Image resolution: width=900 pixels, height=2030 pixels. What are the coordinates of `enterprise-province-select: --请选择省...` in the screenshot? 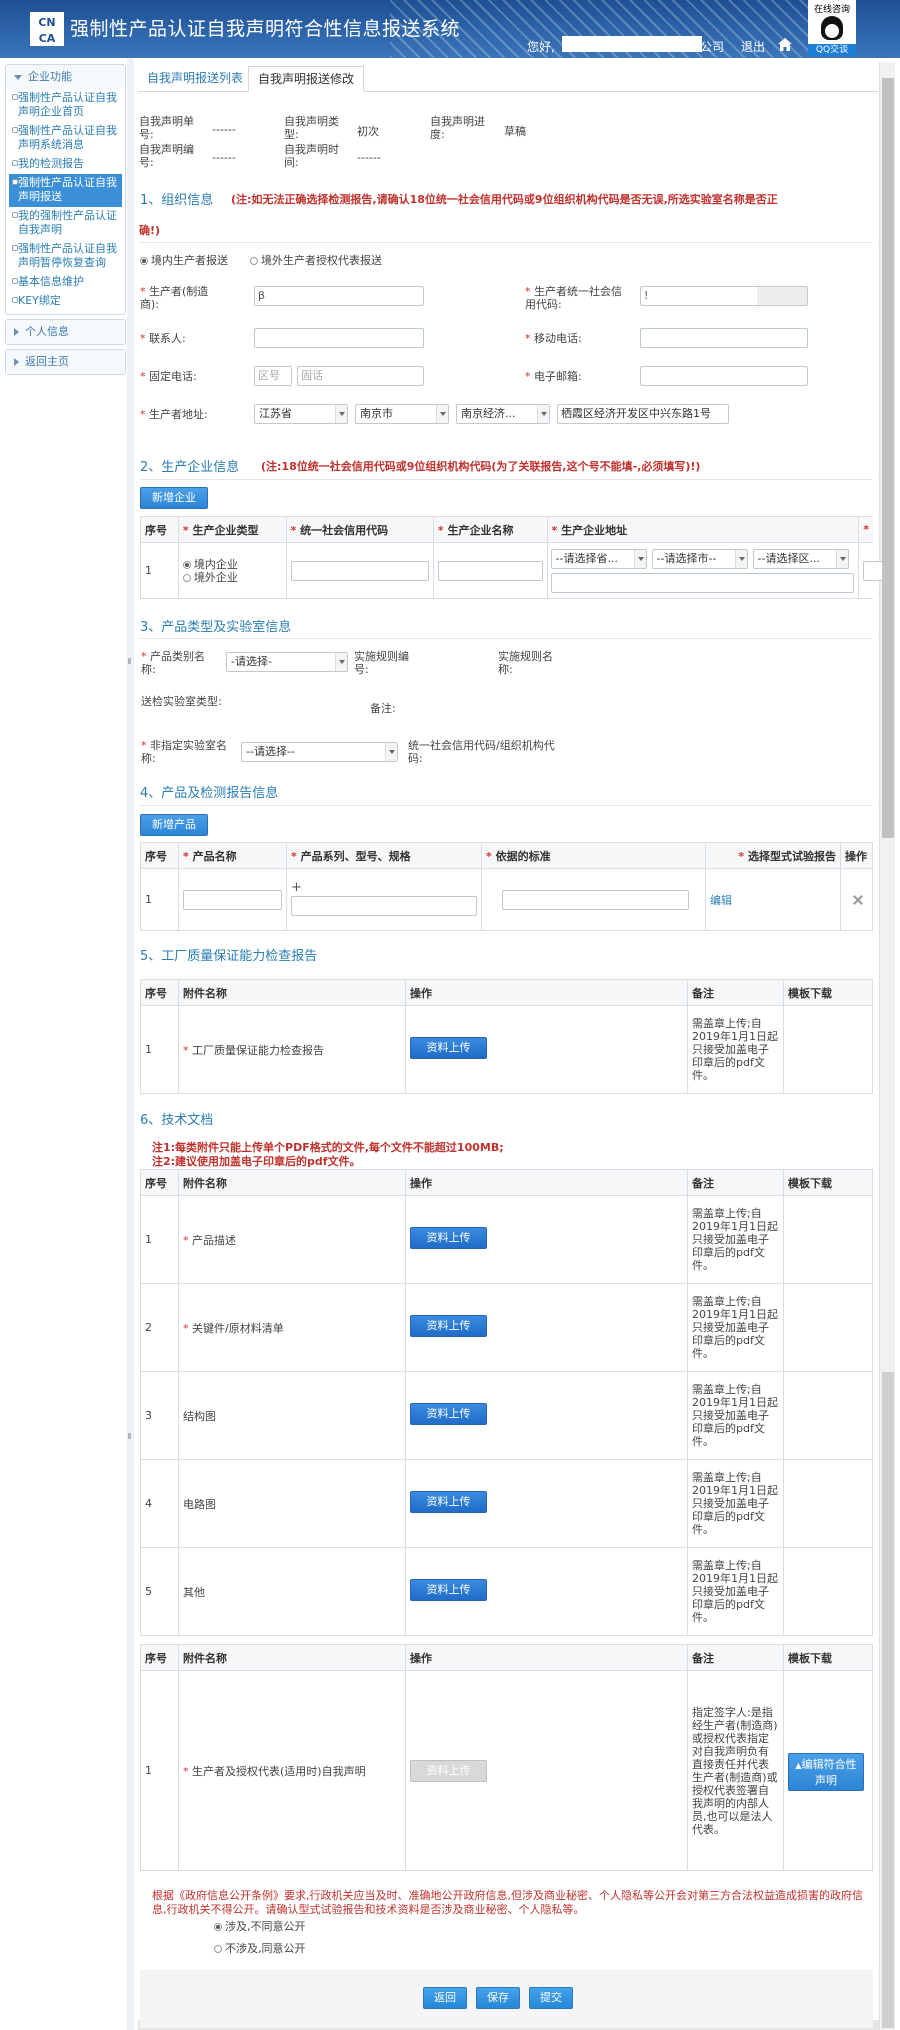 It's located at (598, 559).